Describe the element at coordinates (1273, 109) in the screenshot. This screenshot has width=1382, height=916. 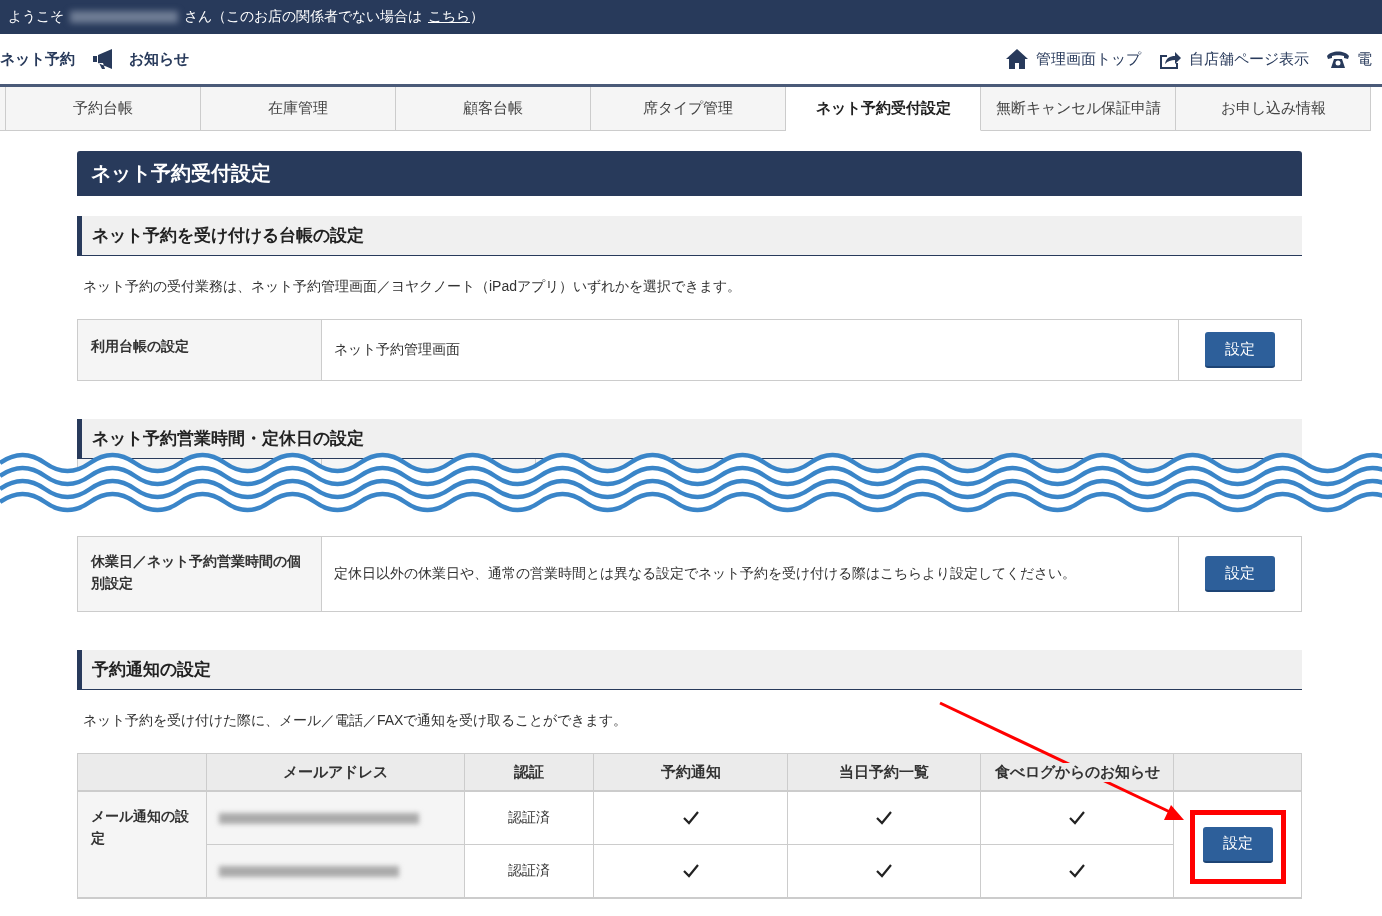
I see `nav-tab: お申し込み情報` at that location.